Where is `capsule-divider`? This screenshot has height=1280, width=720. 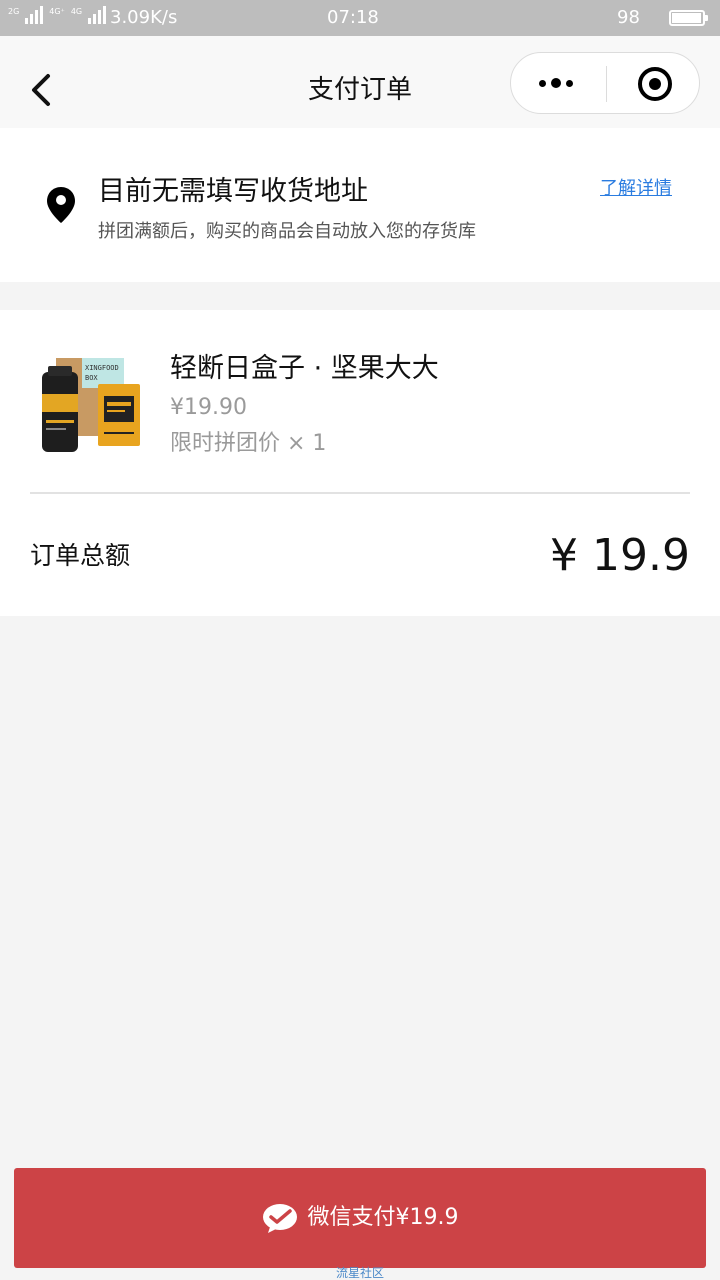
capsule-divider is located at coordinates (606, 84).